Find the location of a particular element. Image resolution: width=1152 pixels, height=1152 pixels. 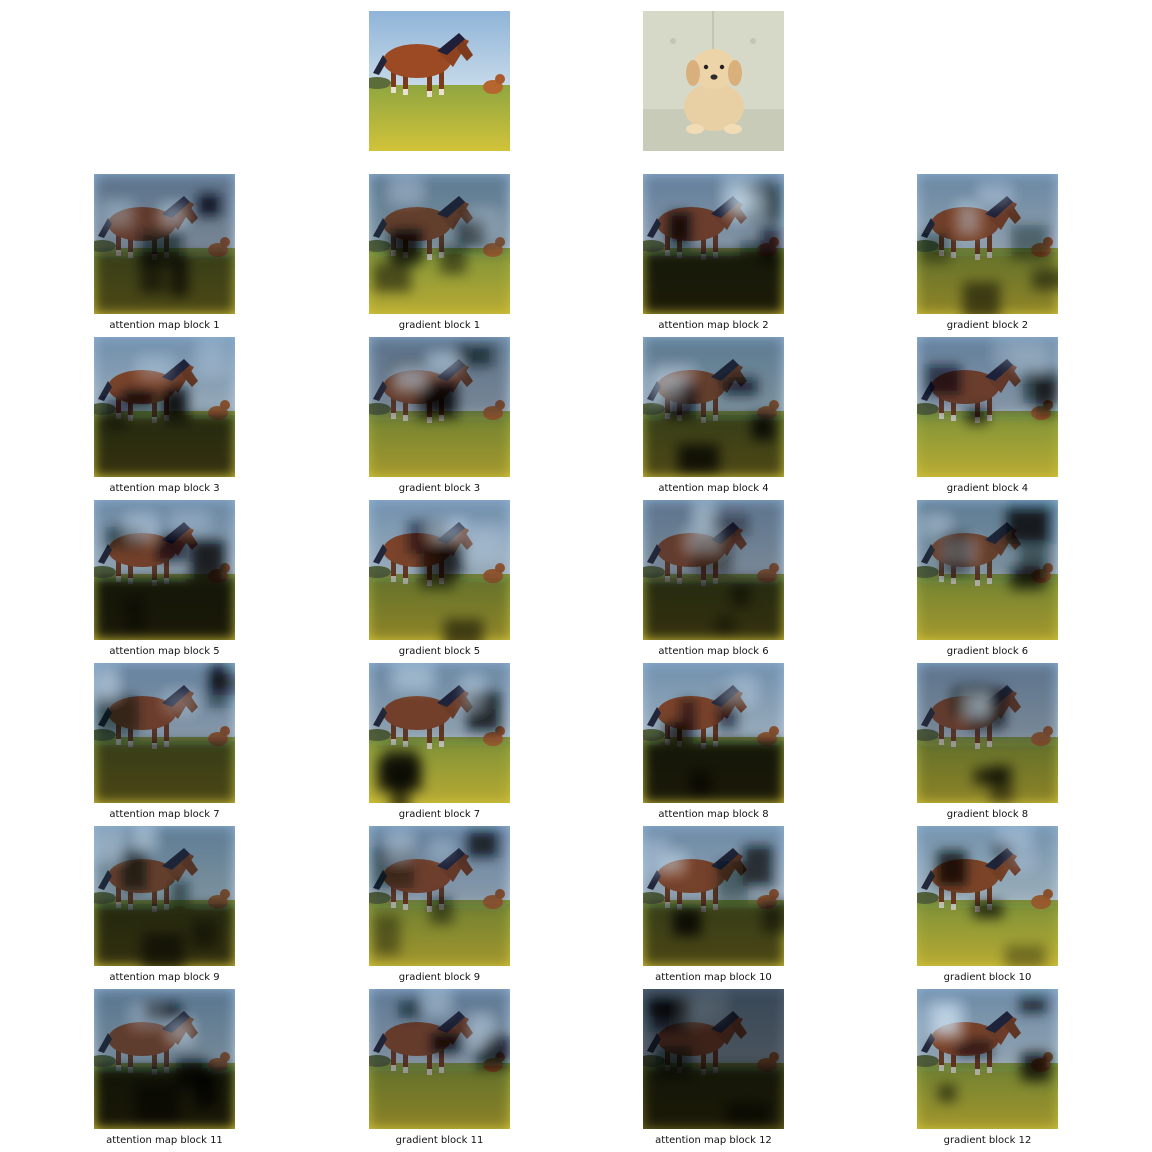

caption-grad4: gradient block 4 is located at coordinates (987, 488).